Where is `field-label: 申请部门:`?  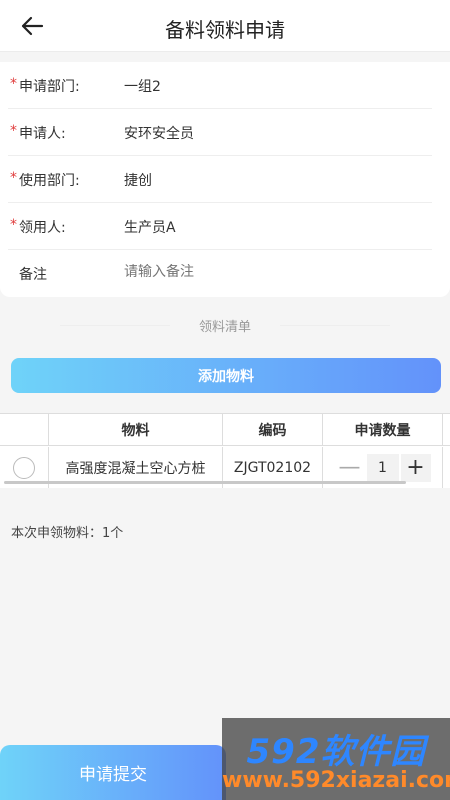
field-label: 申请部门: is located at coordinates (49, 87).